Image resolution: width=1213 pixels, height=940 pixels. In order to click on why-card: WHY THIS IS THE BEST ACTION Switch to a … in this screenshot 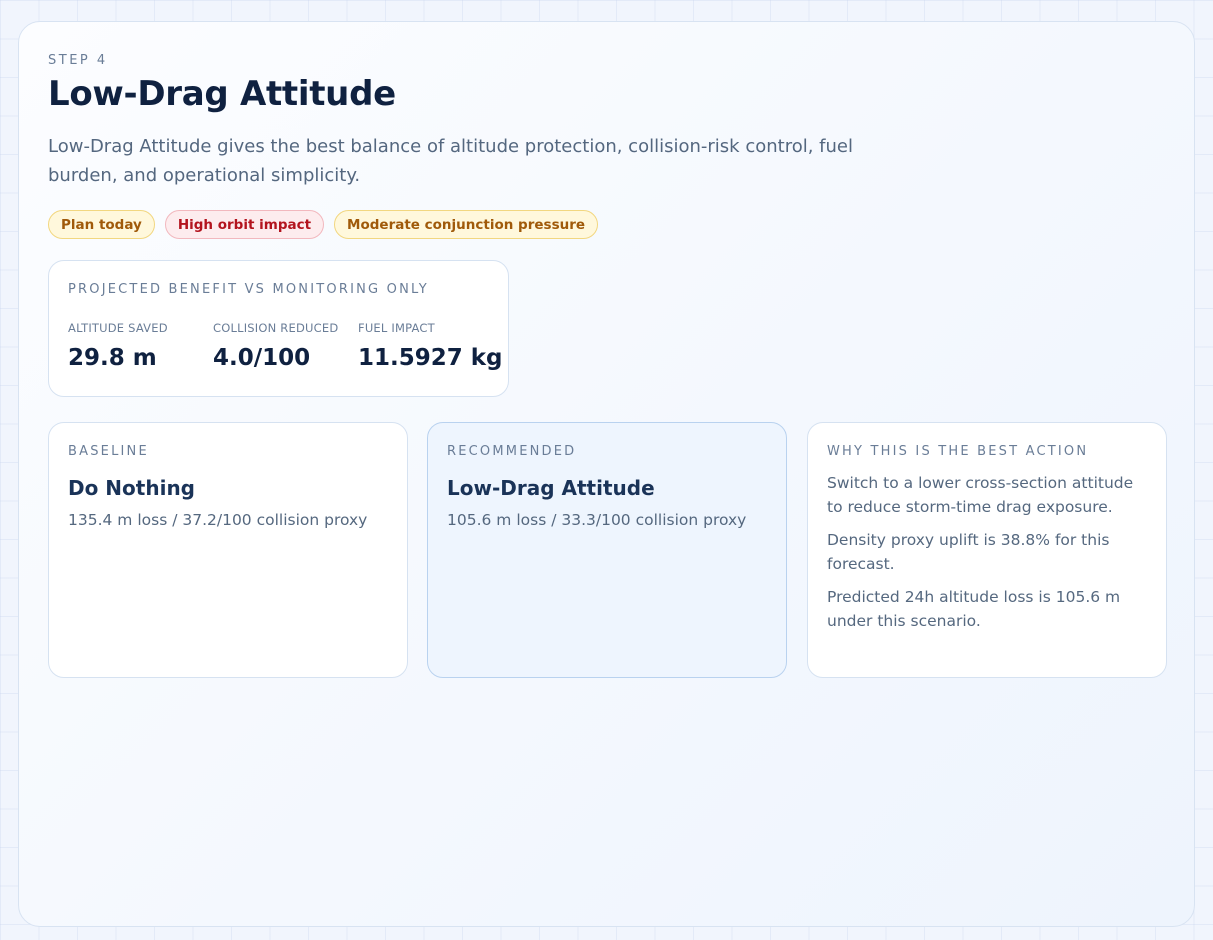, I will do `click(987, 550)`.